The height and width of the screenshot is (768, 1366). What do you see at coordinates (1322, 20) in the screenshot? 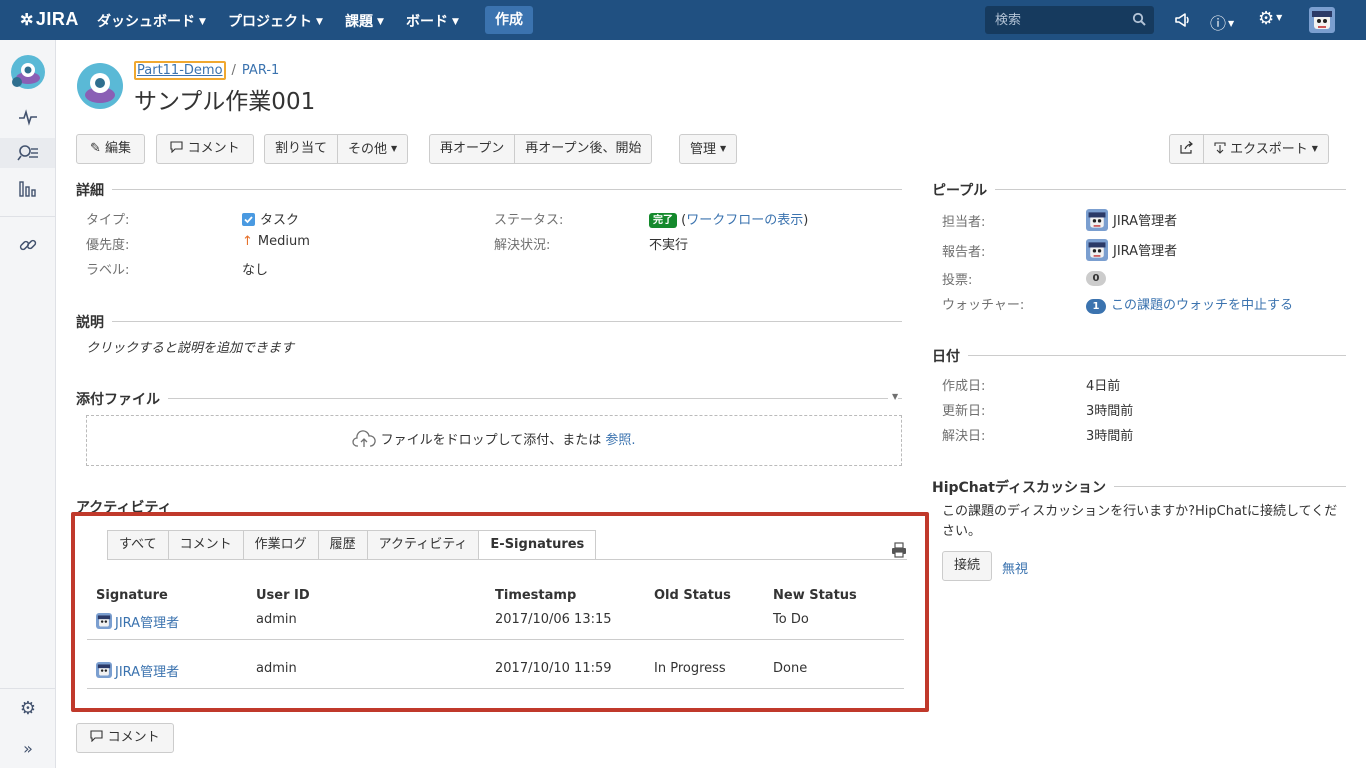
I see `user-avatar` at bounding box center [1322, 20].